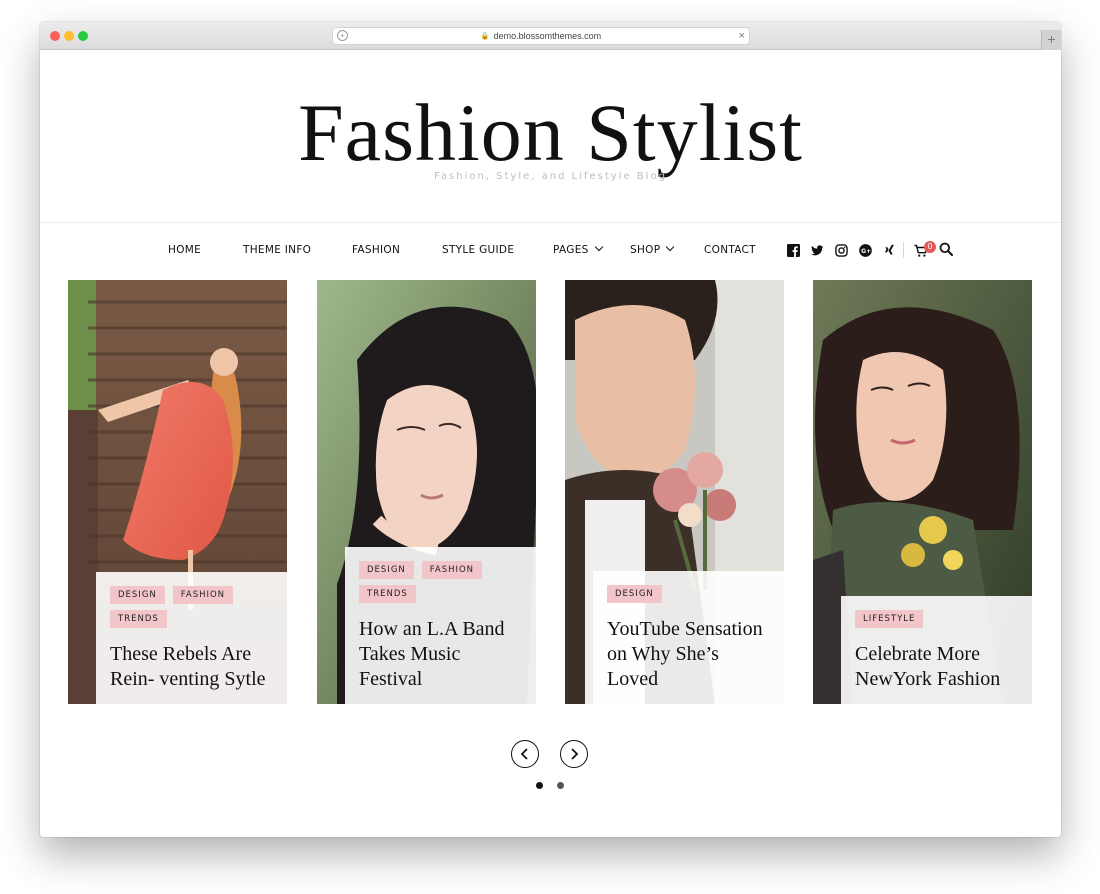 The image size is (1100, 894). Describe the element at coordinates (922, 492) in the screenshot. I see `slide-card: LIFESTYLE Celebrate More NewYork Fashion` at that location.